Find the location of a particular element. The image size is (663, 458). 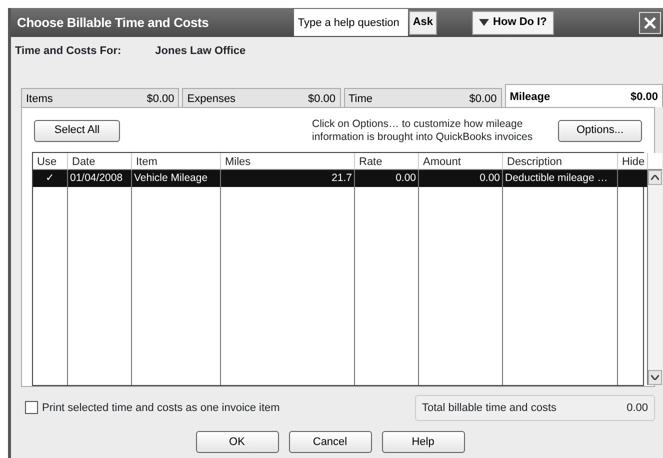

close-icon is located at coordinates (649, 23).